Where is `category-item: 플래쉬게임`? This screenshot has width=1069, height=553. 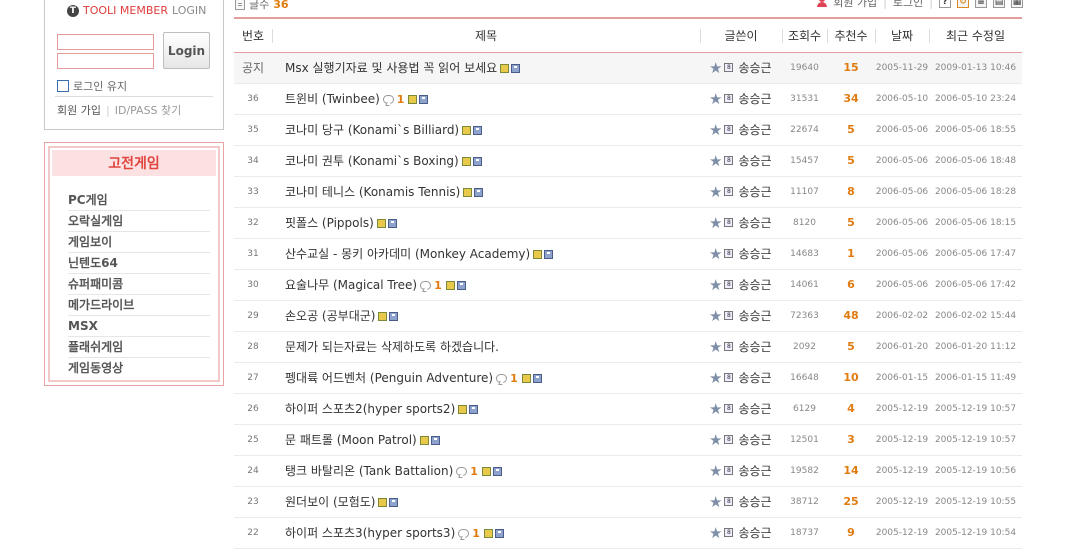
category-item: 플래쉬게임 is located at coordinates (139, 347).